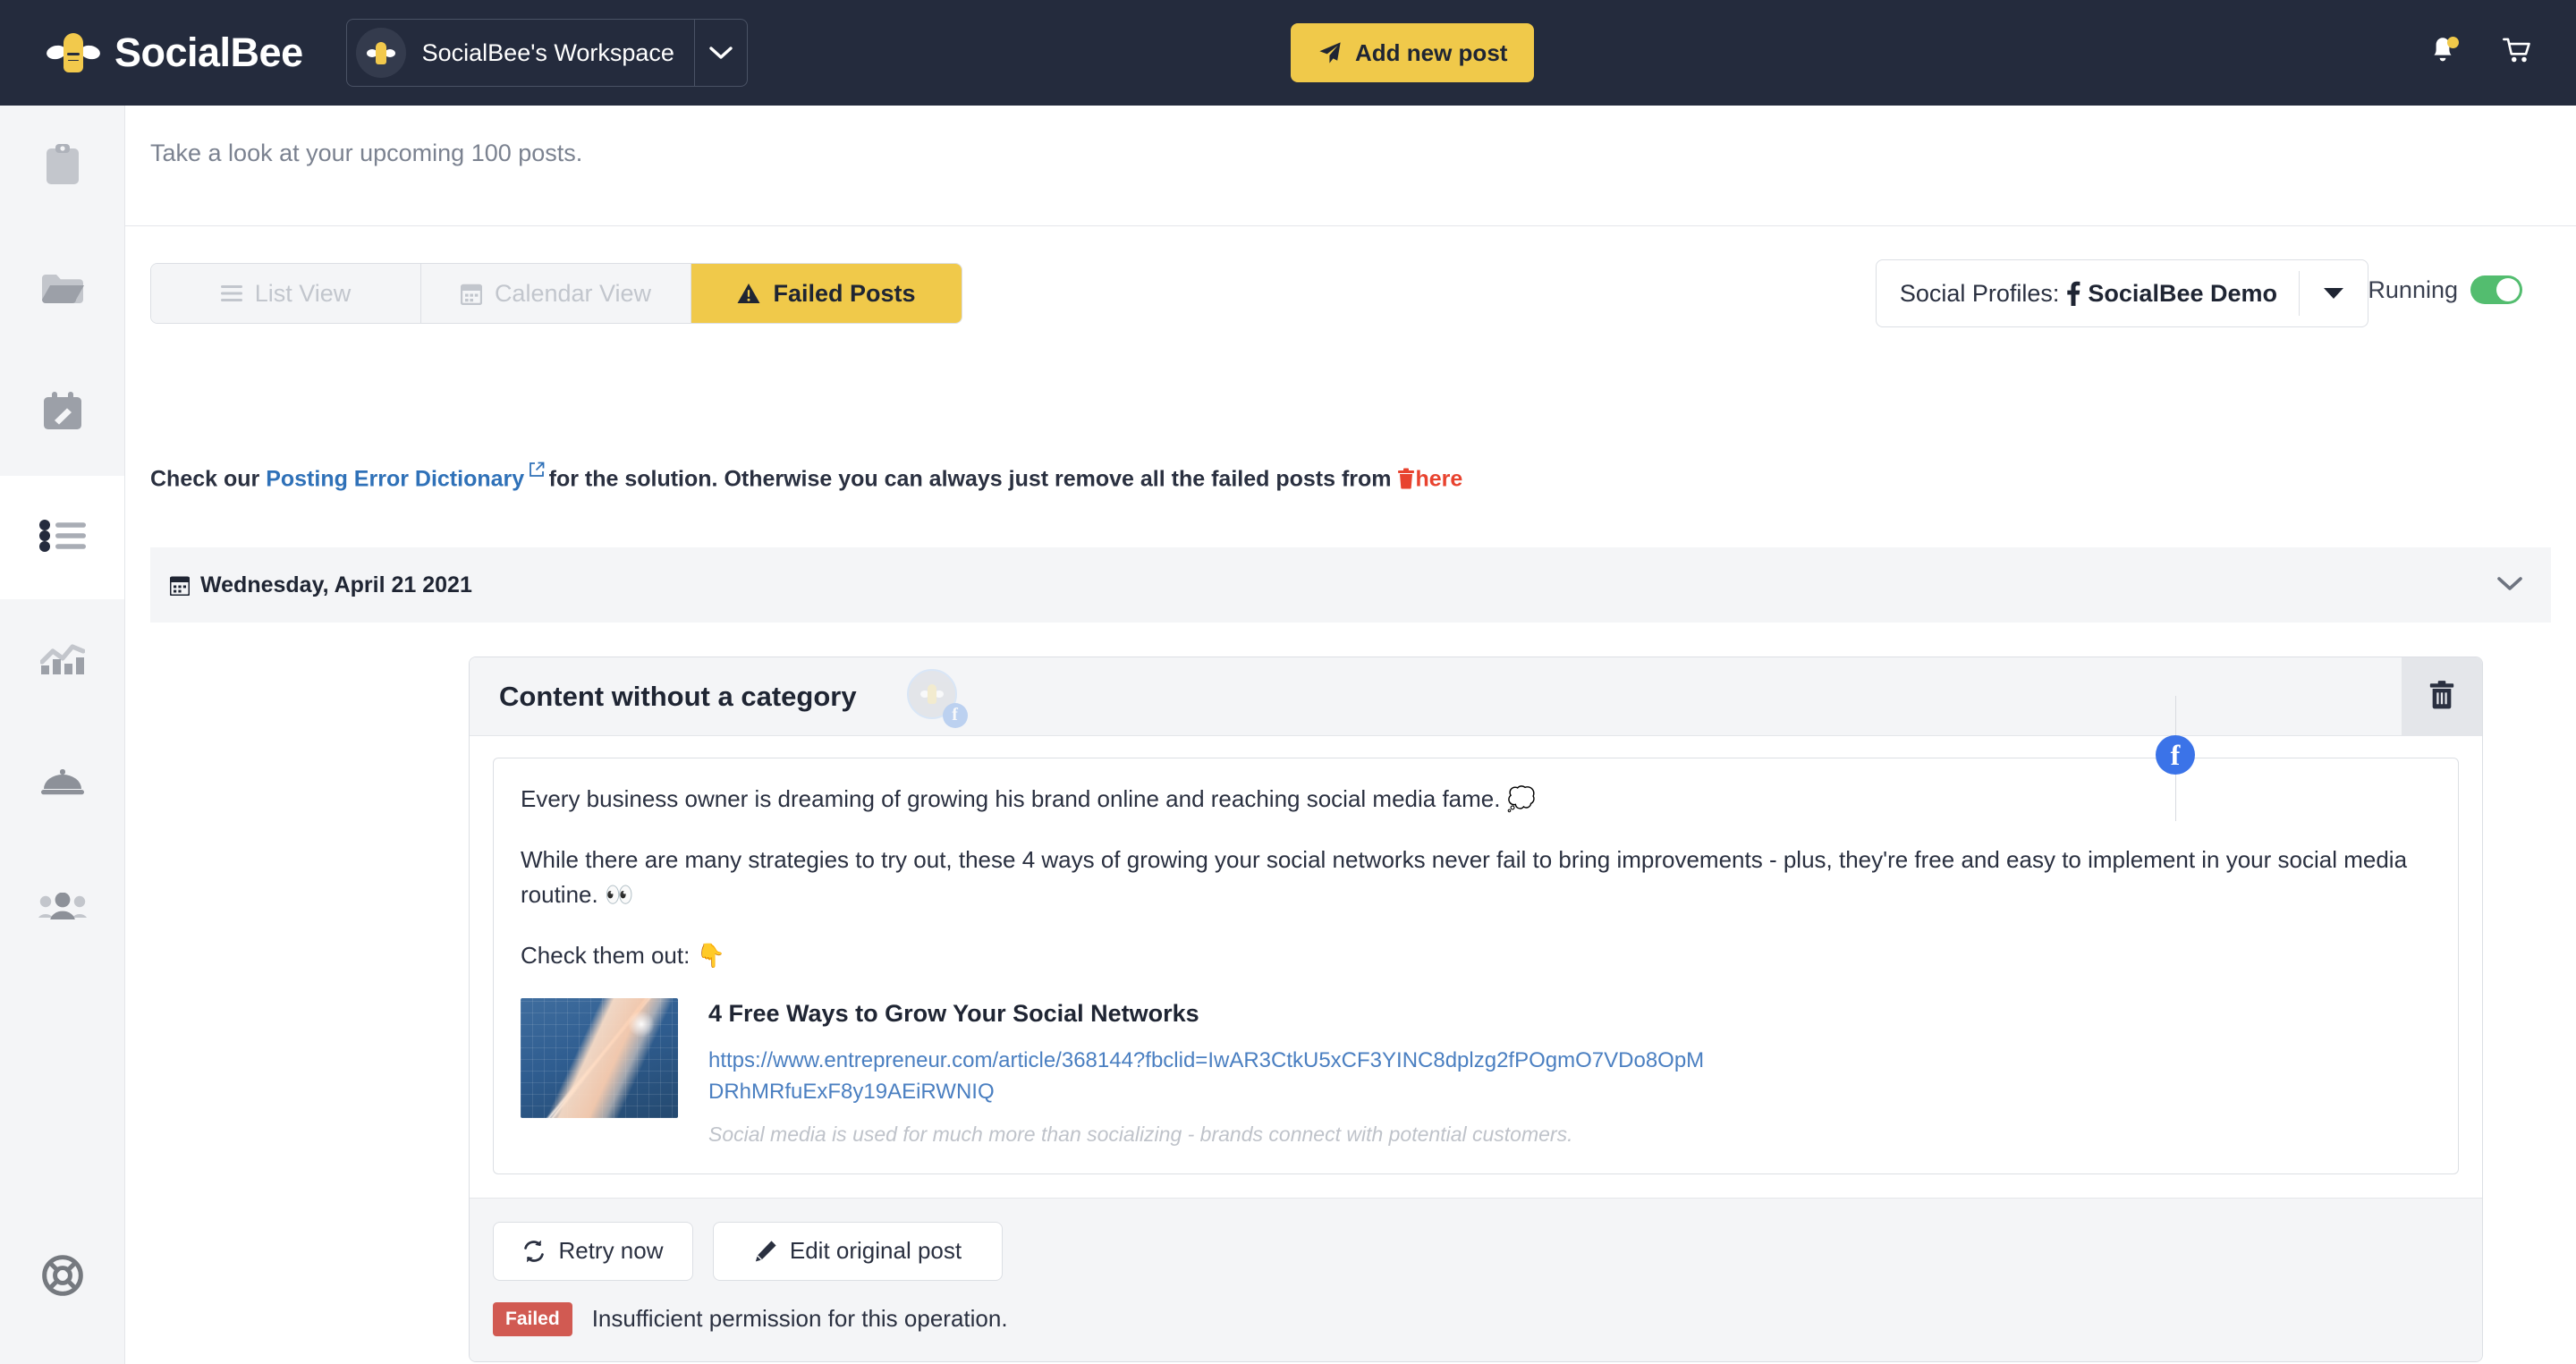 This screenshot has height=1364, width=2576. Describe the element at coordinates (1476, 696) in the screenshot. I see `post-card-header: Content without a category f` at that location.